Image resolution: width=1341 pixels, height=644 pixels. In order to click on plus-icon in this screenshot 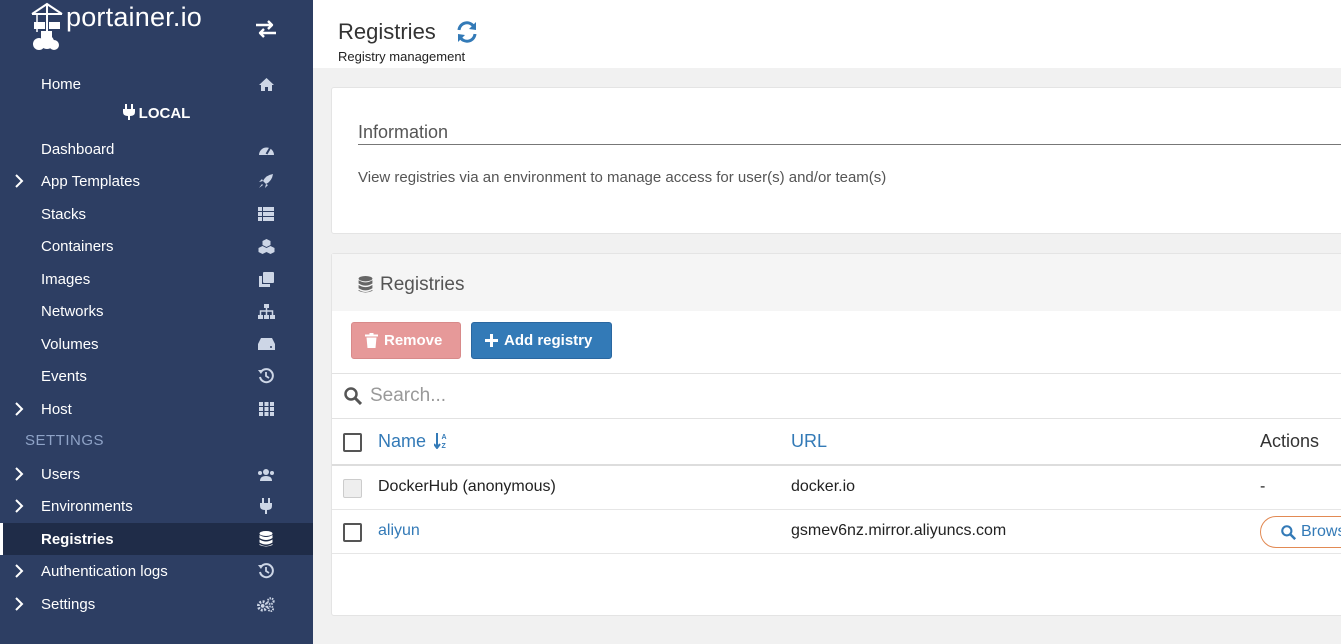, I will do `click(491, 340)`.